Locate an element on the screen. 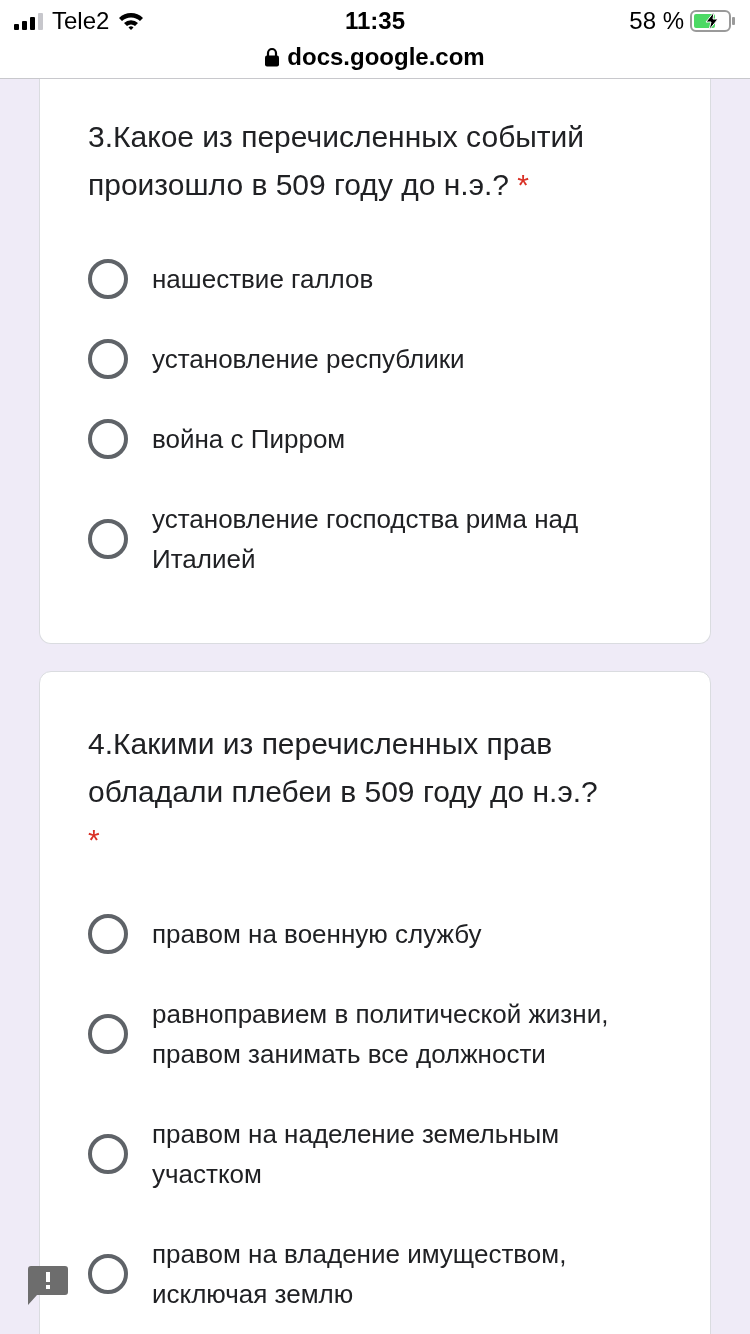 This screenshot has width=750, height=1334. wifi-icon is located at coordinates (131, 21).